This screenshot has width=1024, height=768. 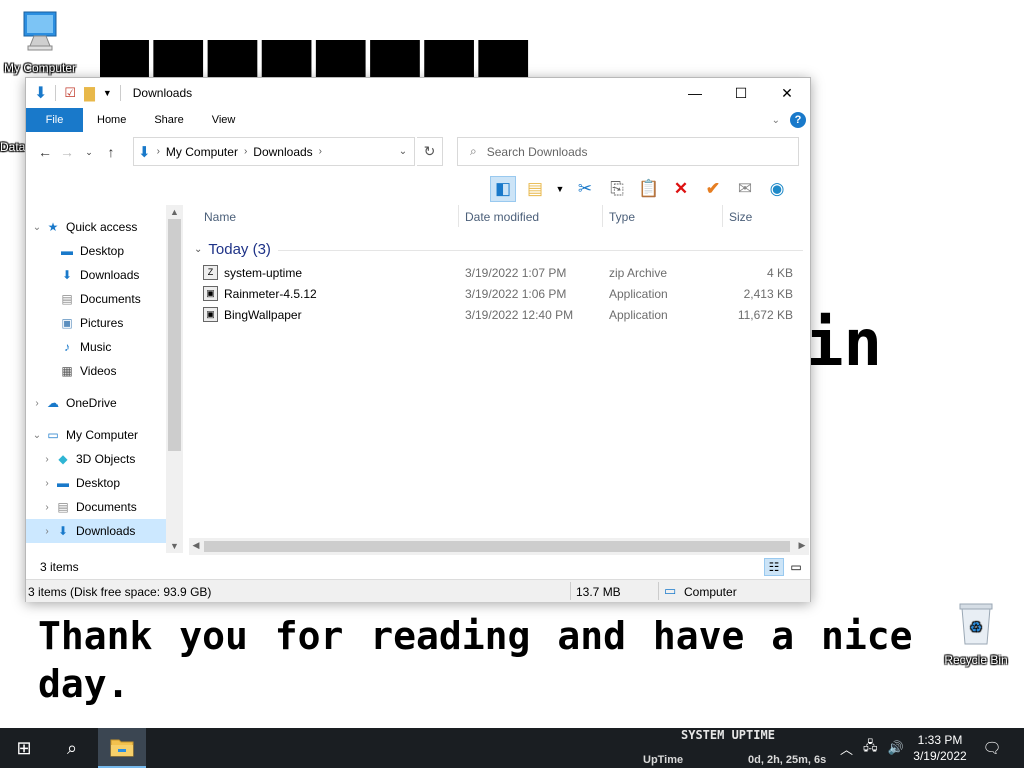 What do you see at coordinates (89, 93) in the screenshot?
I see `new-folder-icon: ▇` at bounding box center [89, 93].